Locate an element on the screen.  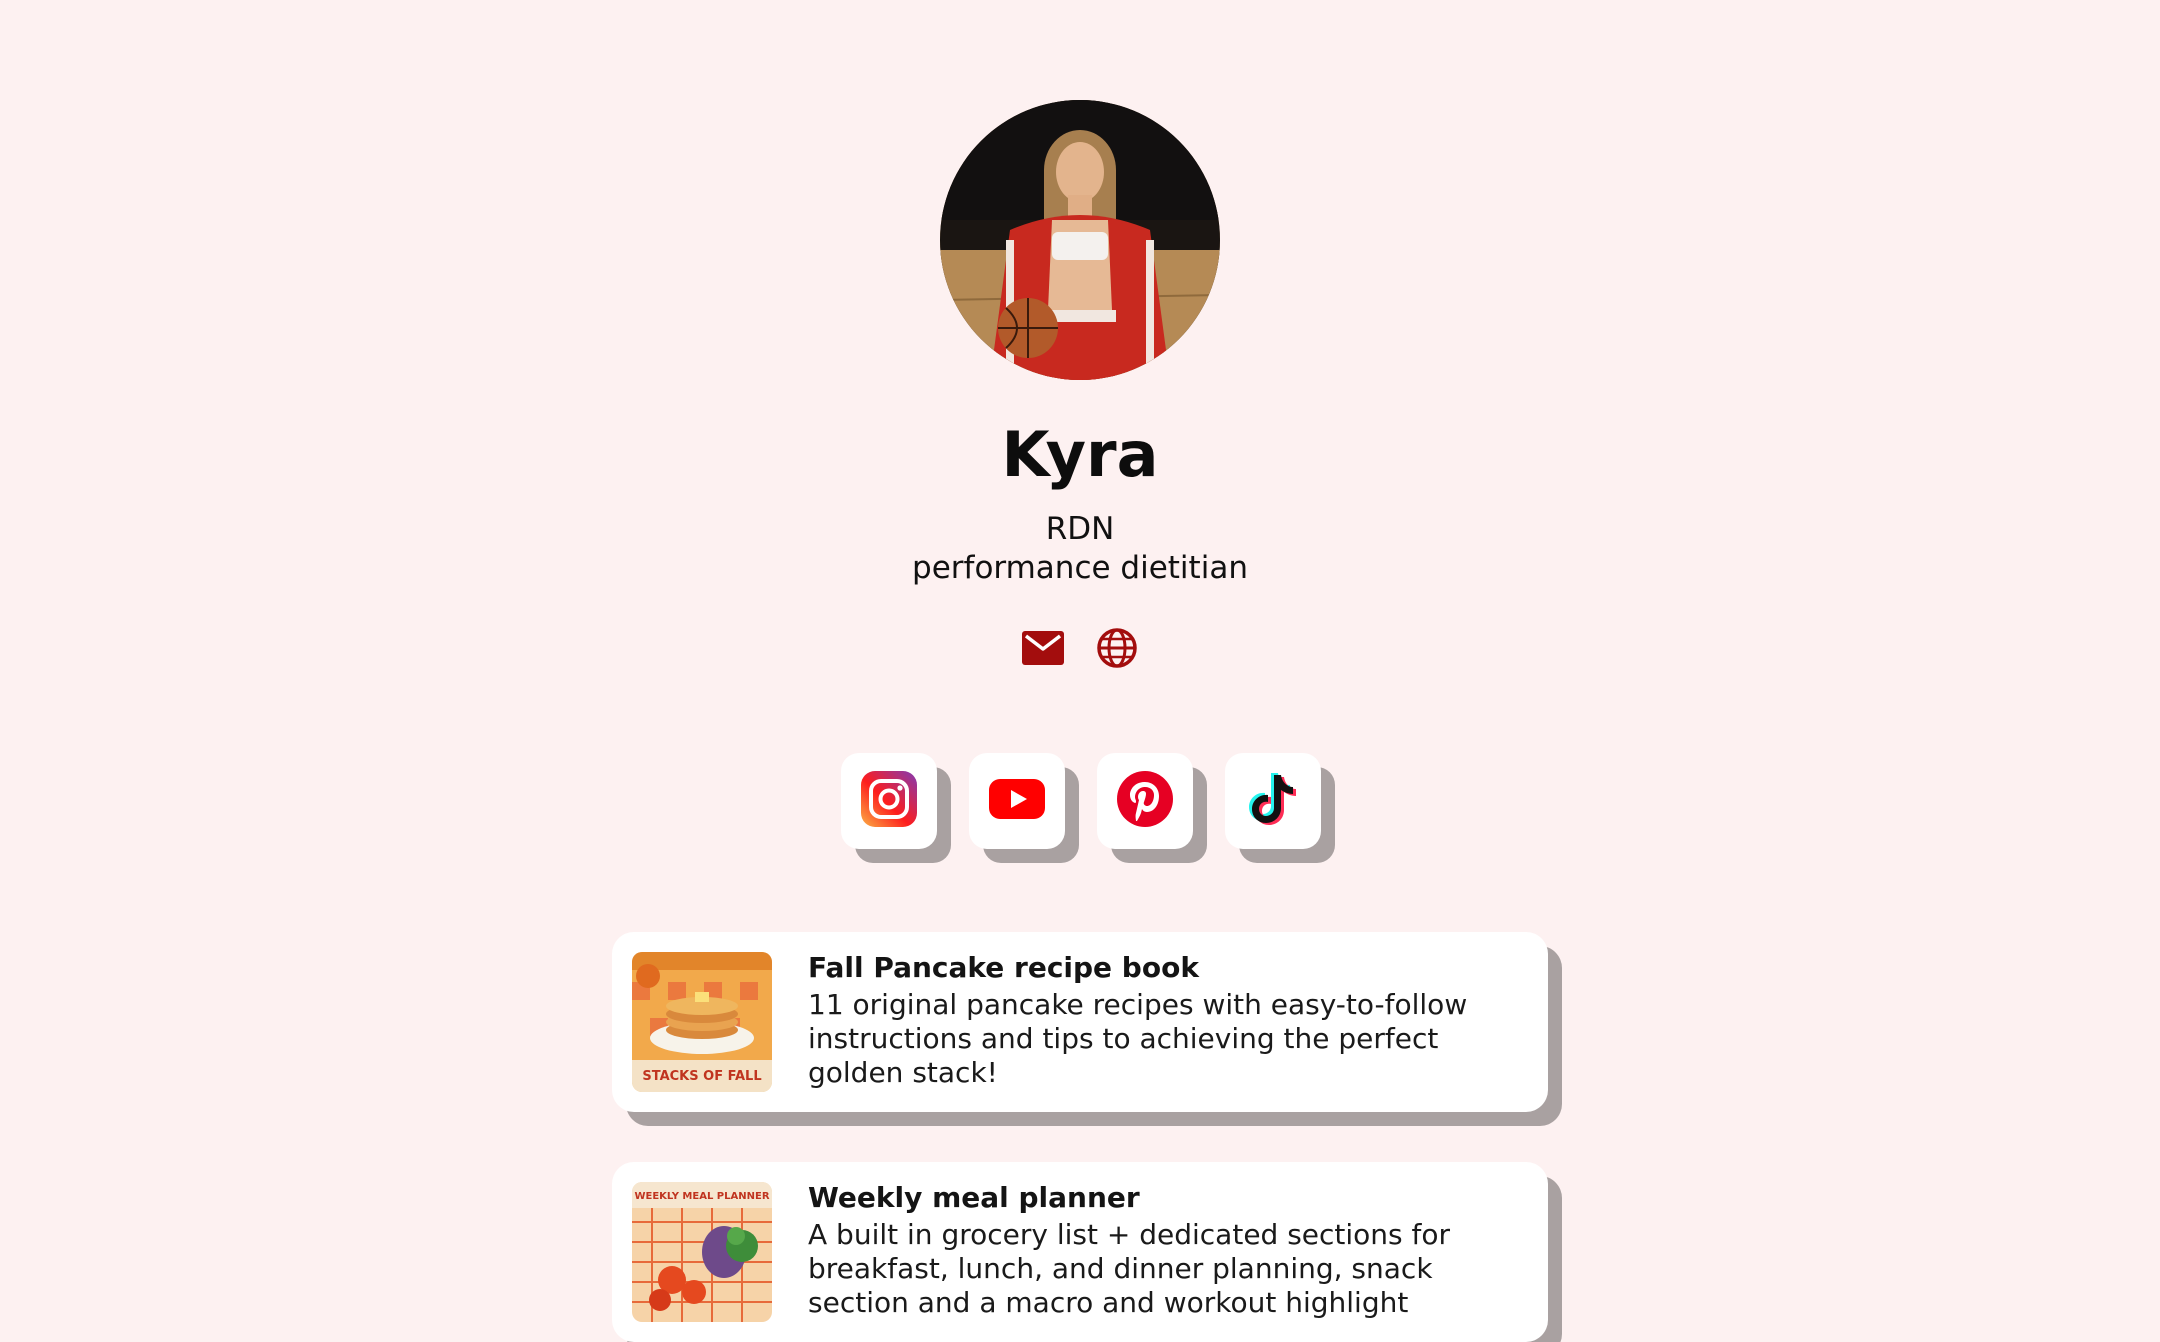
bio-line: performance dietitian is located at coordinates (1080, 568).